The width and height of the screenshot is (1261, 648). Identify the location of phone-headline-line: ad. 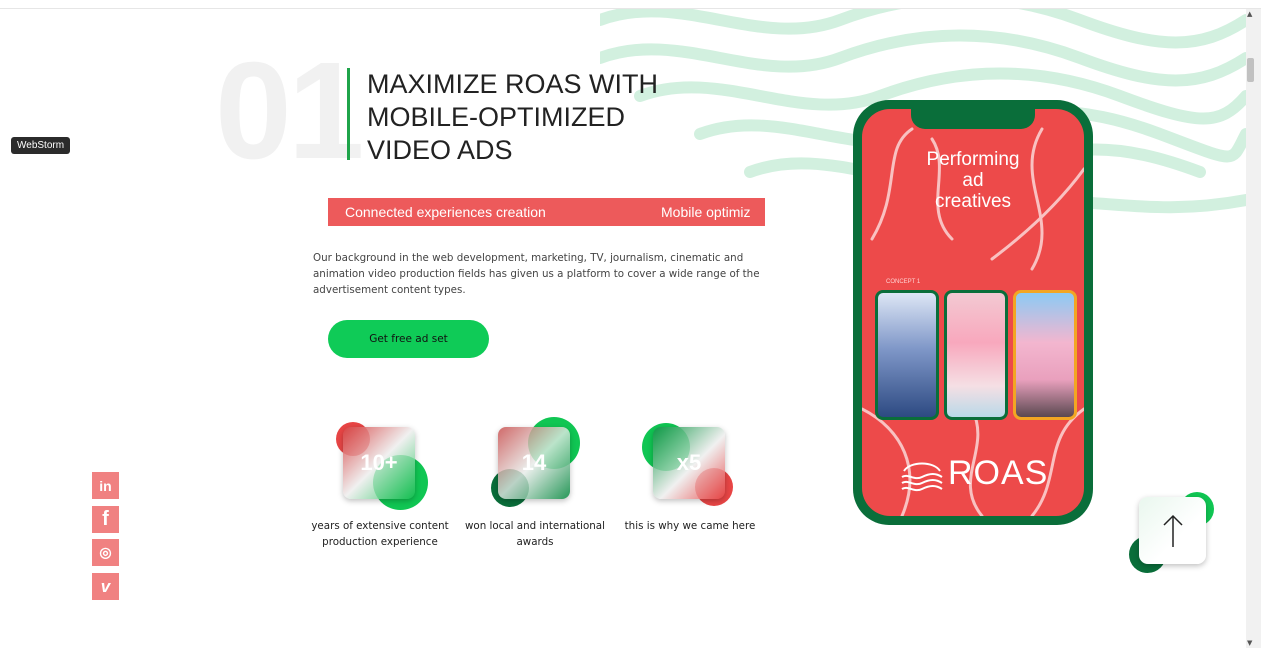
(973, 180).